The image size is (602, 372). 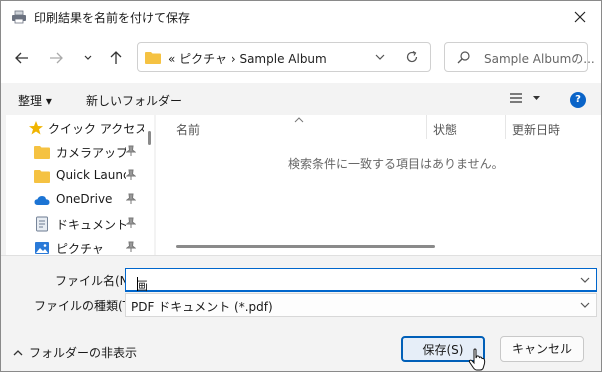 I want to click on sidebar-item-quick-launch: Quick Launcl, so click(x=76, y=176).